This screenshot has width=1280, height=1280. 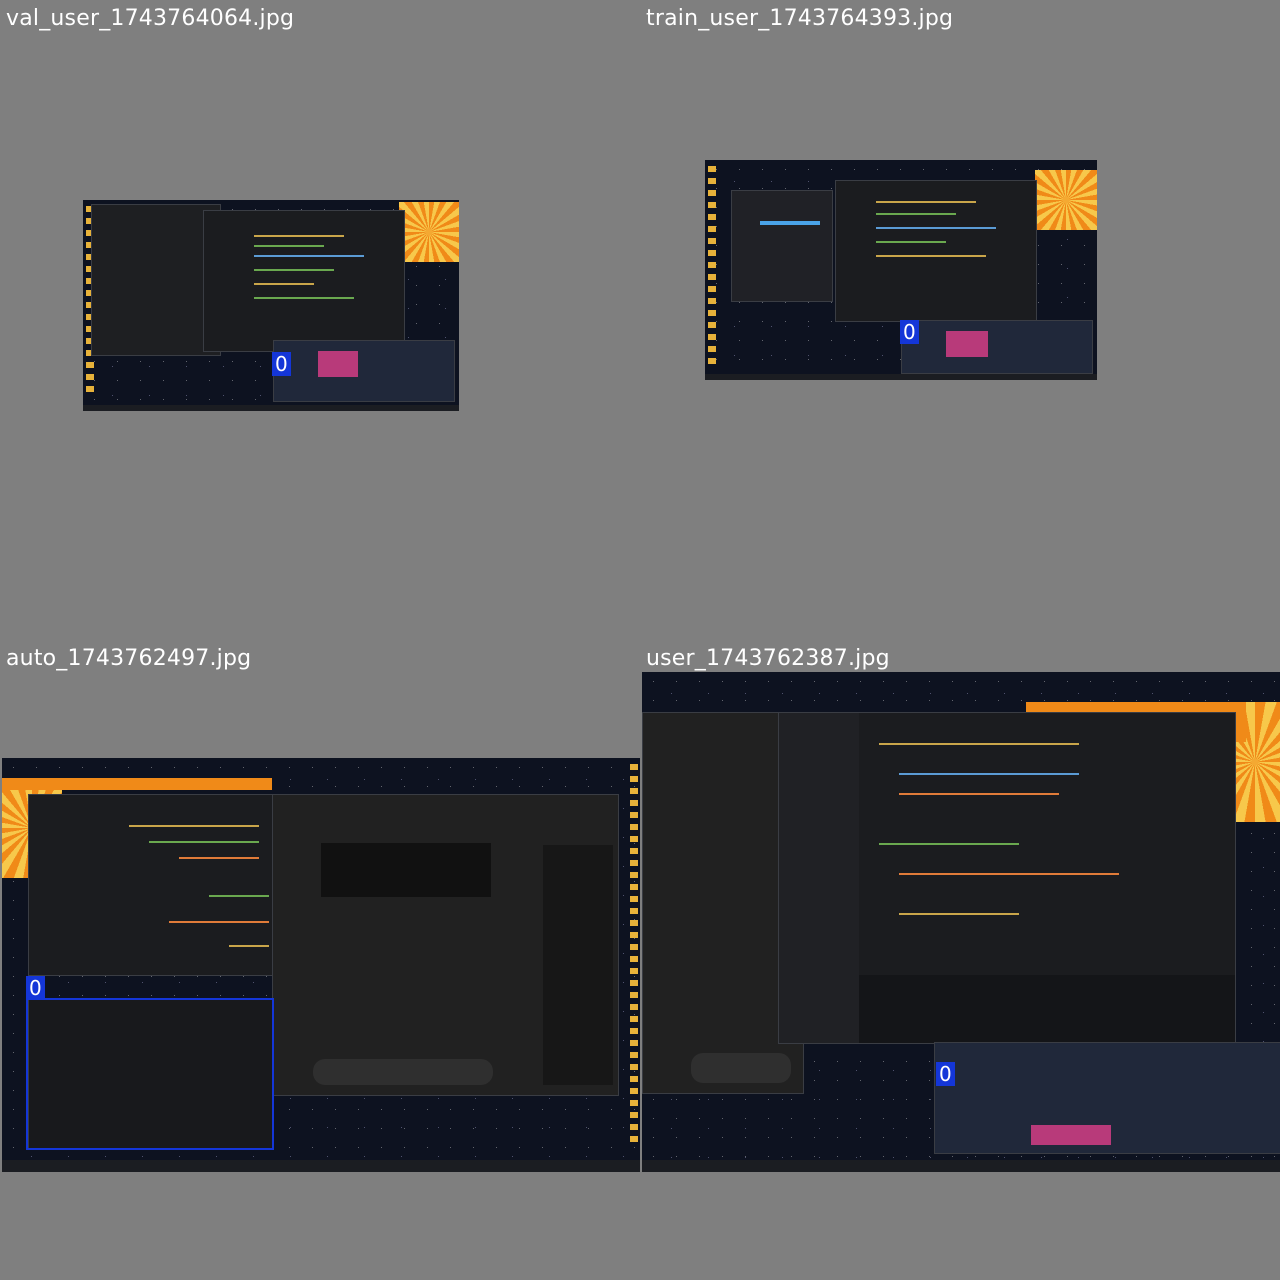 I want to click on dialog-window, so click(x=782, y=246).